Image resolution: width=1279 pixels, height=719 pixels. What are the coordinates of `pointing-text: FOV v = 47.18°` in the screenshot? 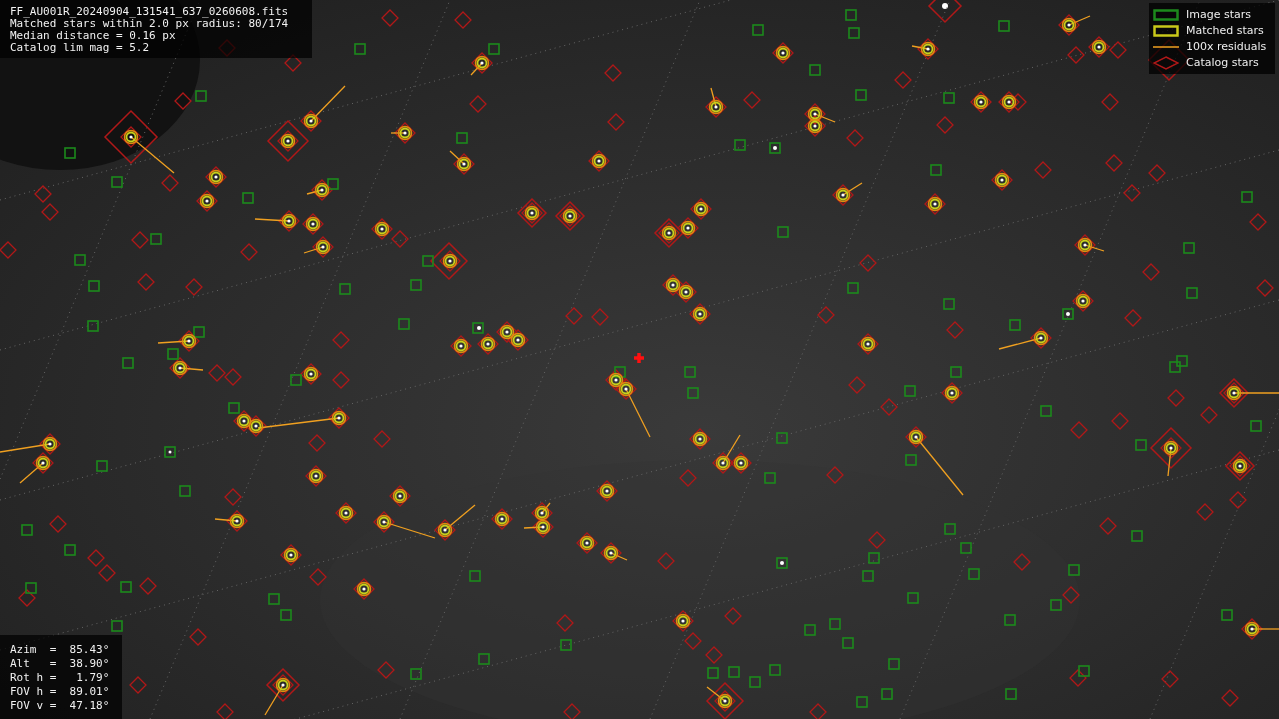 It's located at (60, 706).